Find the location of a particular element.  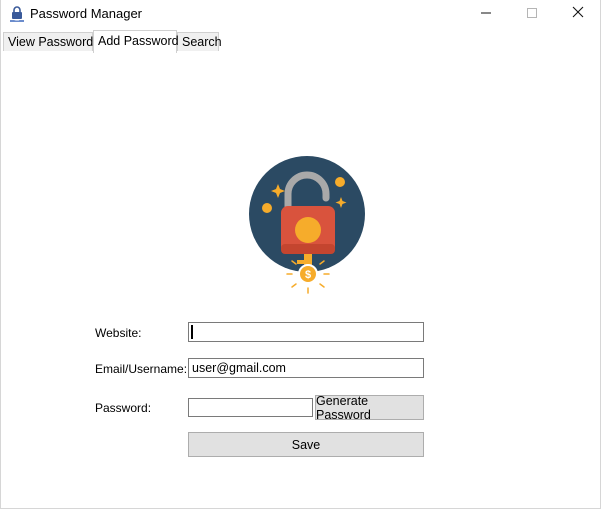

minimize-button is located at coordinates (486, 14).